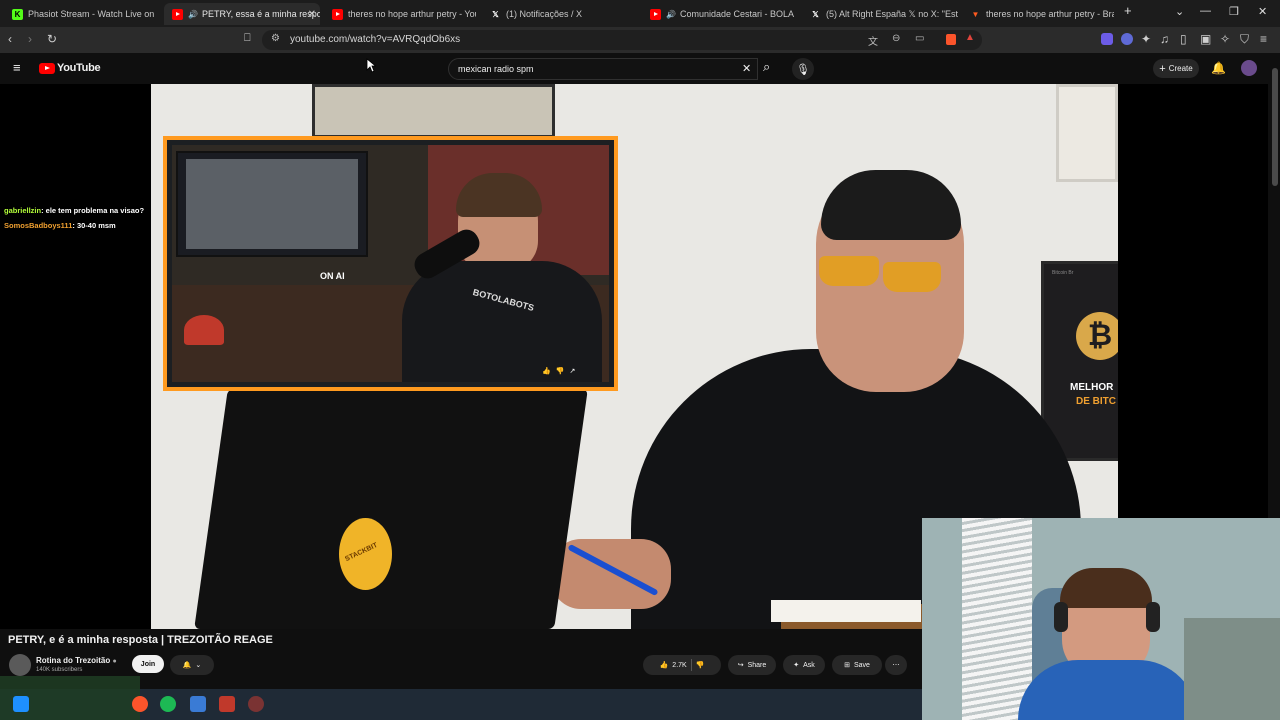 This screenshot has height=720, width=1280. I want to click on wall-poster, so click(433, 111).